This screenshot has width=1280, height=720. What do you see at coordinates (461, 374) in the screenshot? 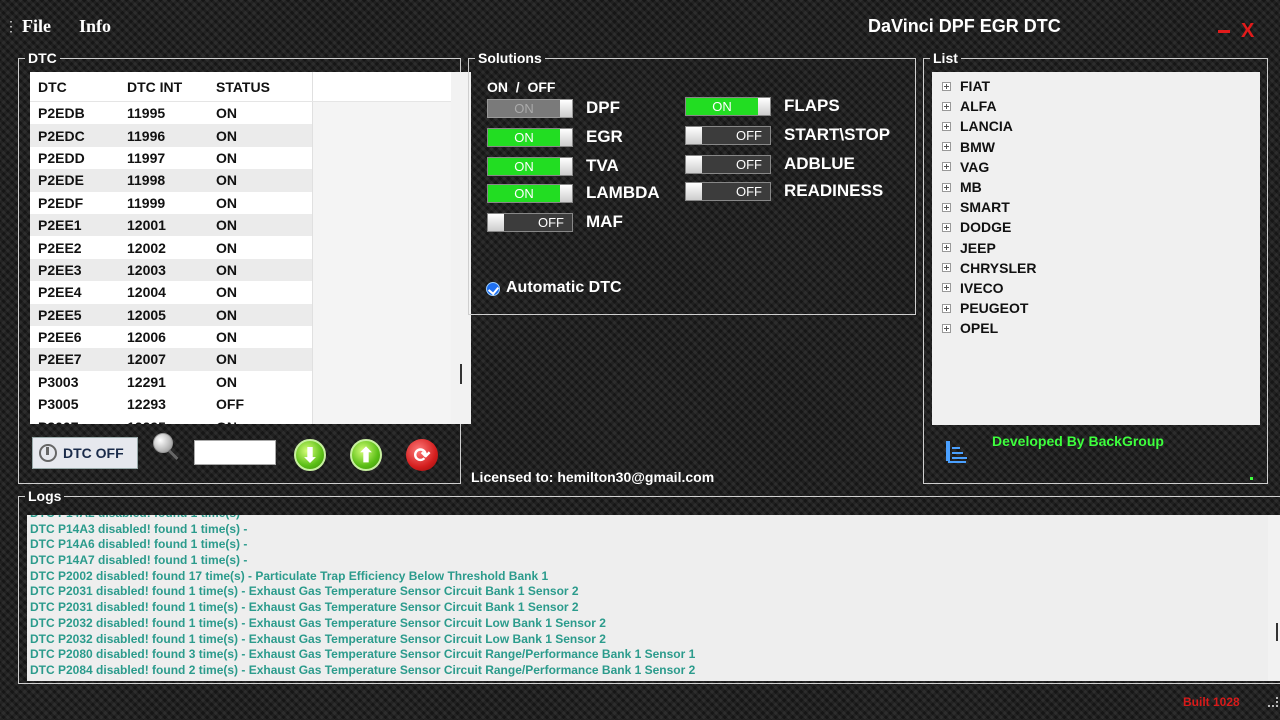
I see `dtc-scroll-thumb` at bounding box center [461, 374].